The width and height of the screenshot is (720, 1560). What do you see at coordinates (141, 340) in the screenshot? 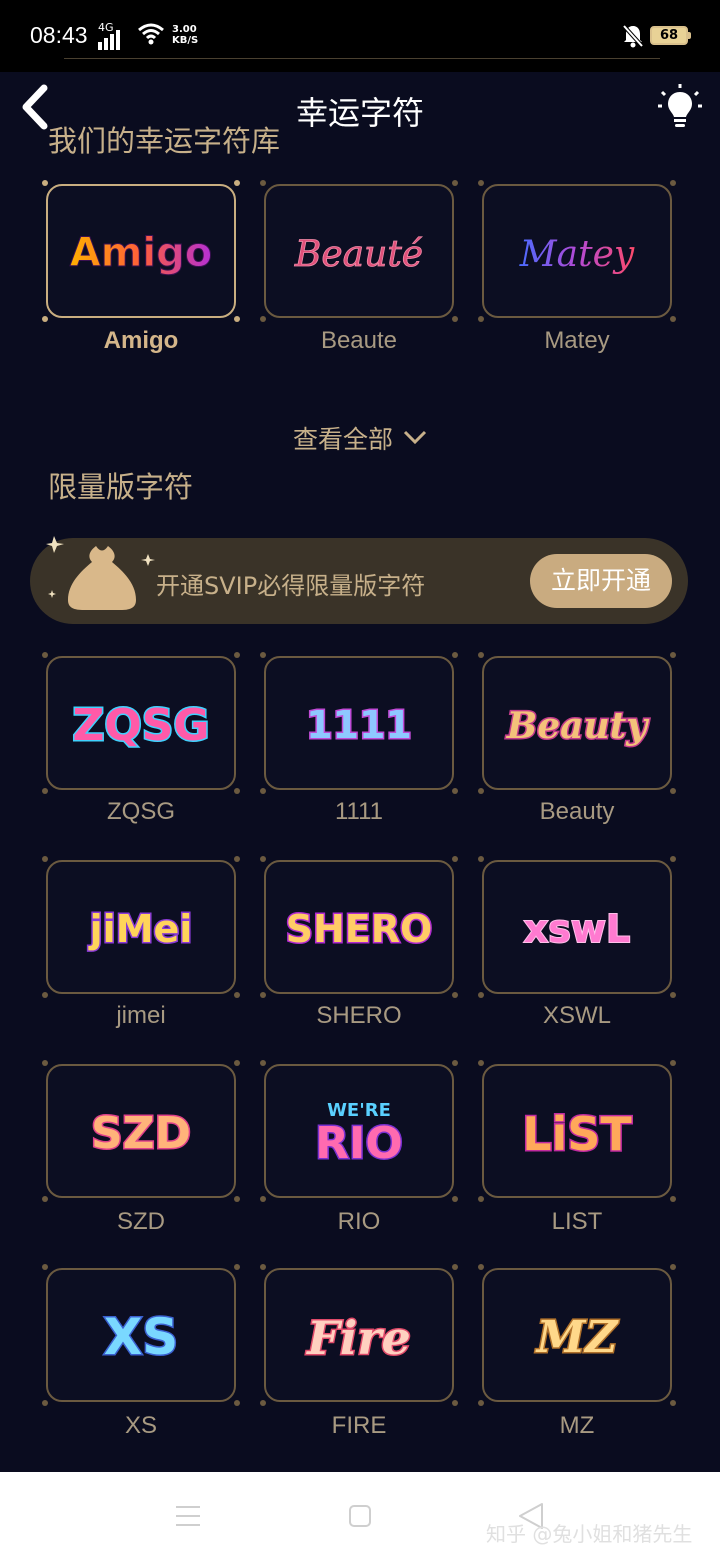
I see `charset-label-amigo: Amigo` at bounding box center [141, 340].